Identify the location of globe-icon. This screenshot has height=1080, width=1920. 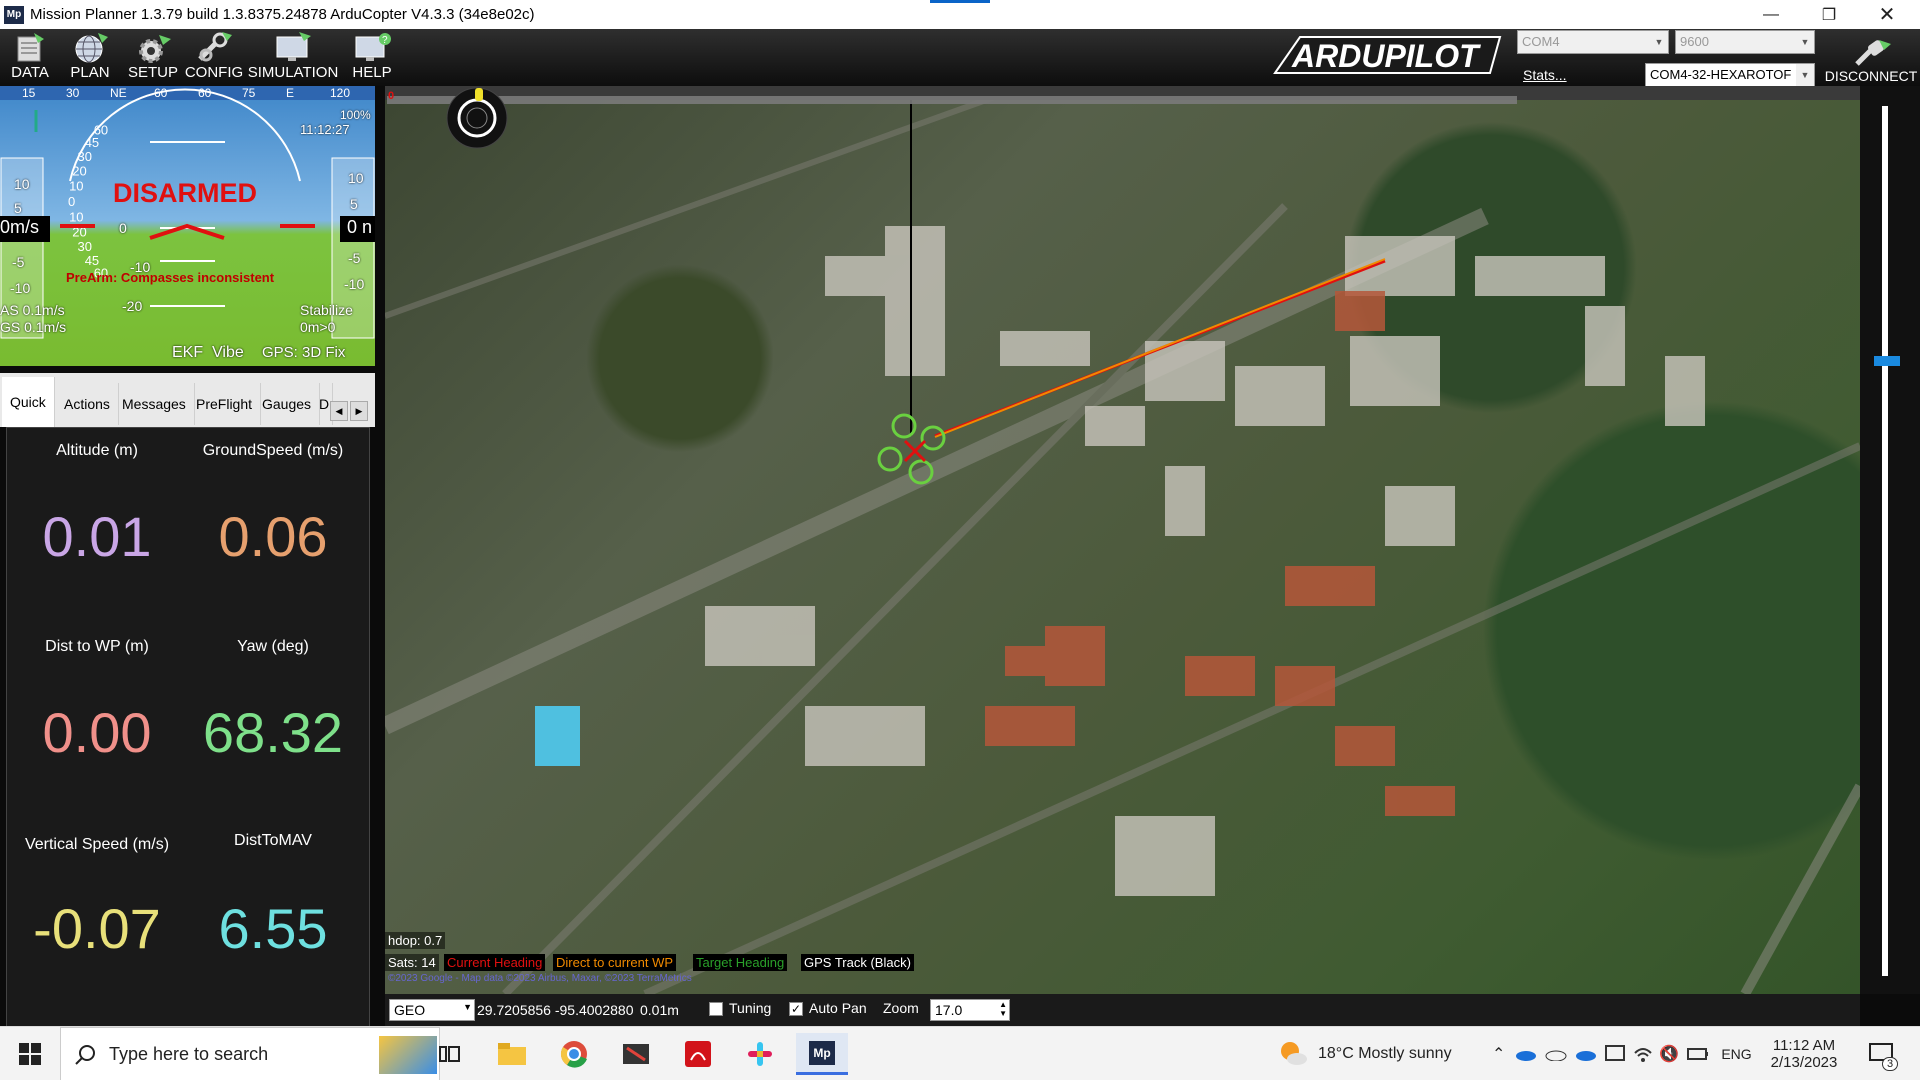
(91, 48).